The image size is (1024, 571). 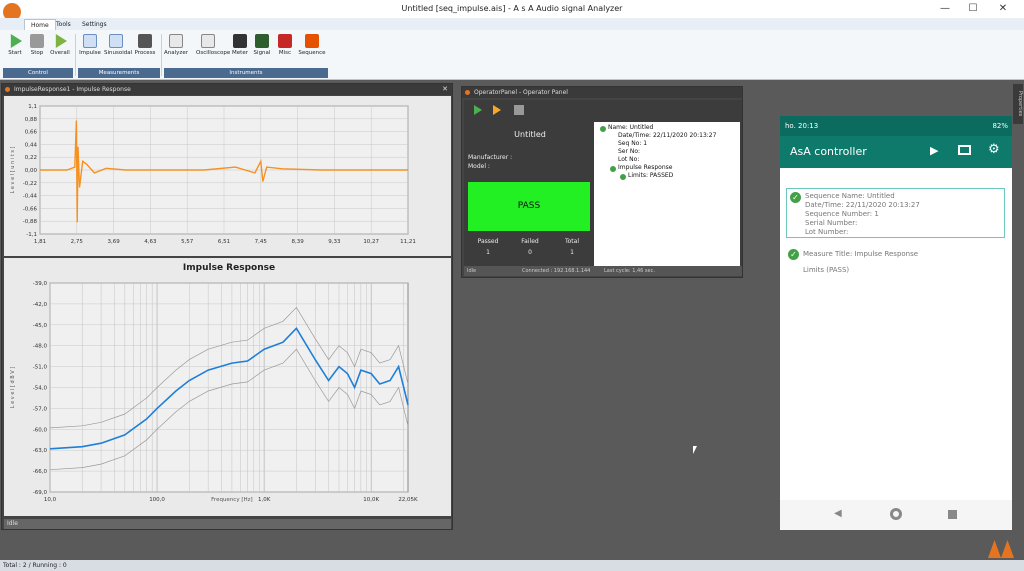 I want to click on back-icon: ◀, so click(x=838, y=513).